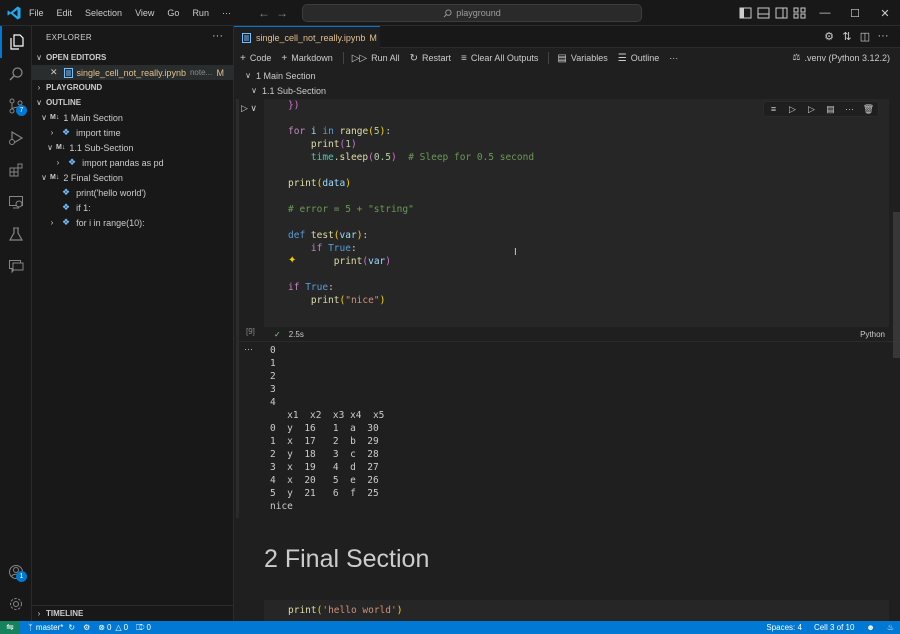 The height and width of the screenshot is (634, 900). I want to click on outline-item-label: 2 Final Section, so click(93, 177).